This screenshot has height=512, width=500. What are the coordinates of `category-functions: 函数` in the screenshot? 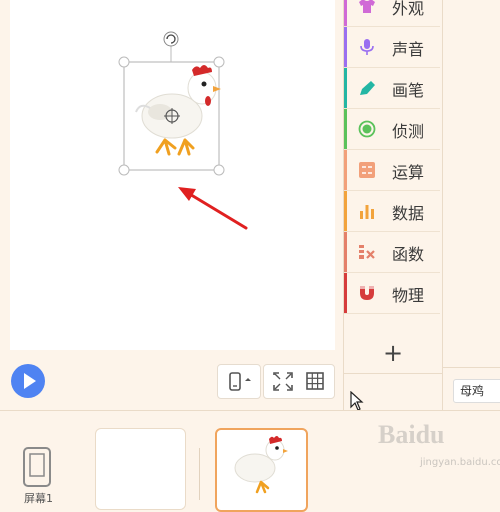 It's located at (392, 252).